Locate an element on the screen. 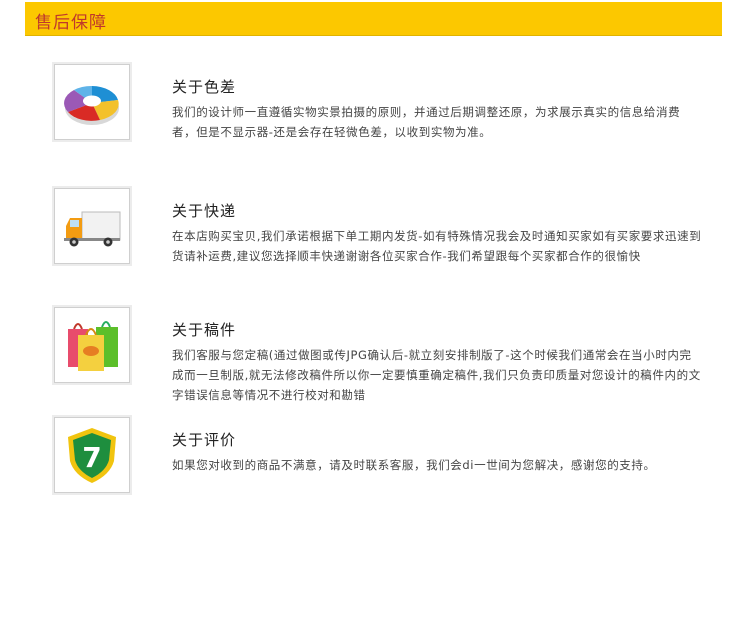 This screenshot has height=633, width=750. section-header: 售后保障 is located at coordinates (373, 19).